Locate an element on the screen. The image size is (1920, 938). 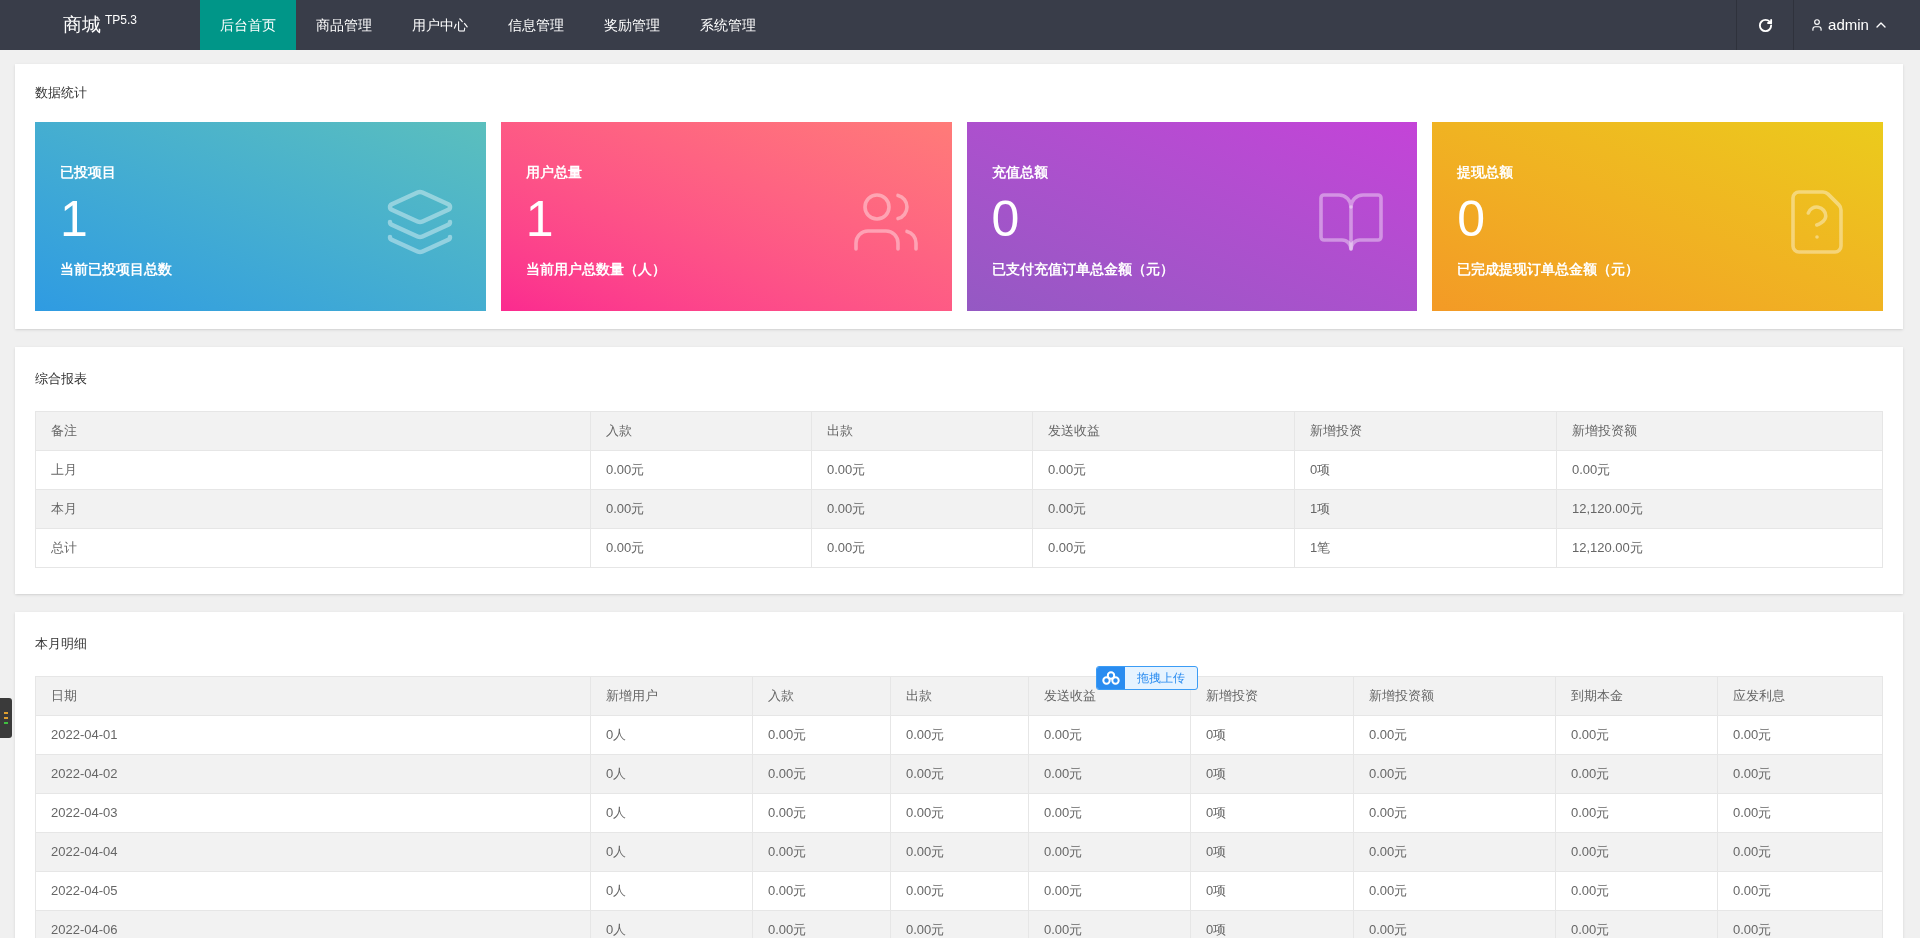
panel-title: 综合报表 is located at coordinates (61, 379).